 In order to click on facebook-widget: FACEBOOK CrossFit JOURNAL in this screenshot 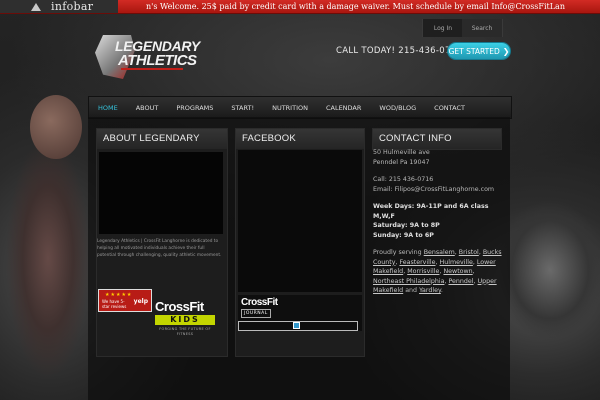, I will do `click(300, 242)`.